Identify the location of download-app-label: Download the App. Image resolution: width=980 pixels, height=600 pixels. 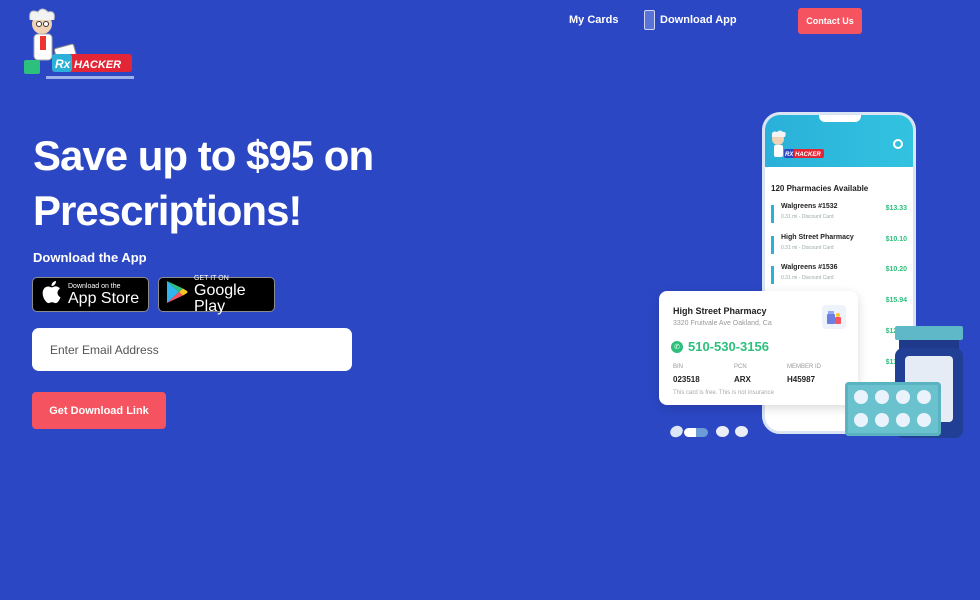
(90, 257).